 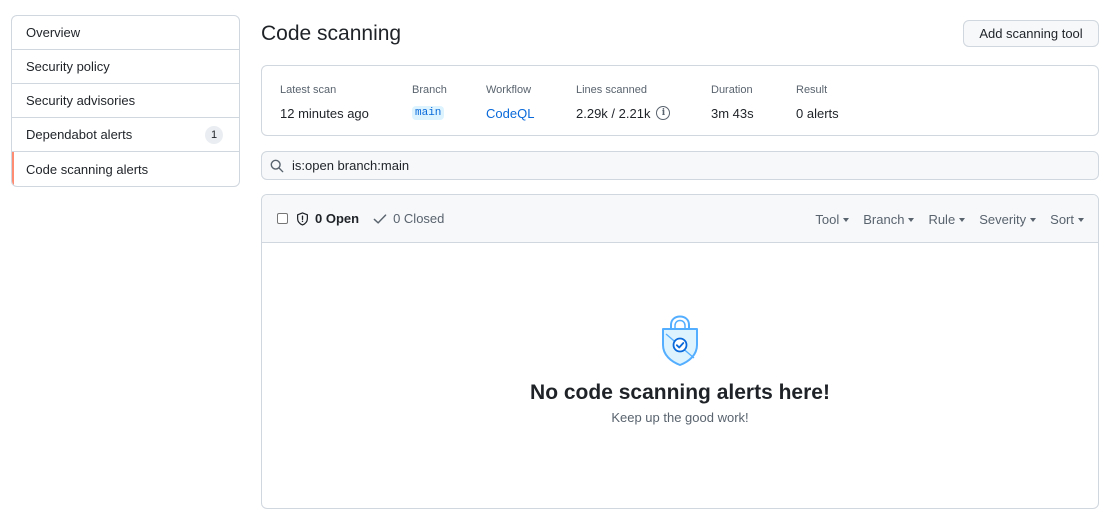 What do you see at coordinates (308, 90) in the screenshot?
I see `latest-scan-label: Latest scan` at bounding box center [308, 90].